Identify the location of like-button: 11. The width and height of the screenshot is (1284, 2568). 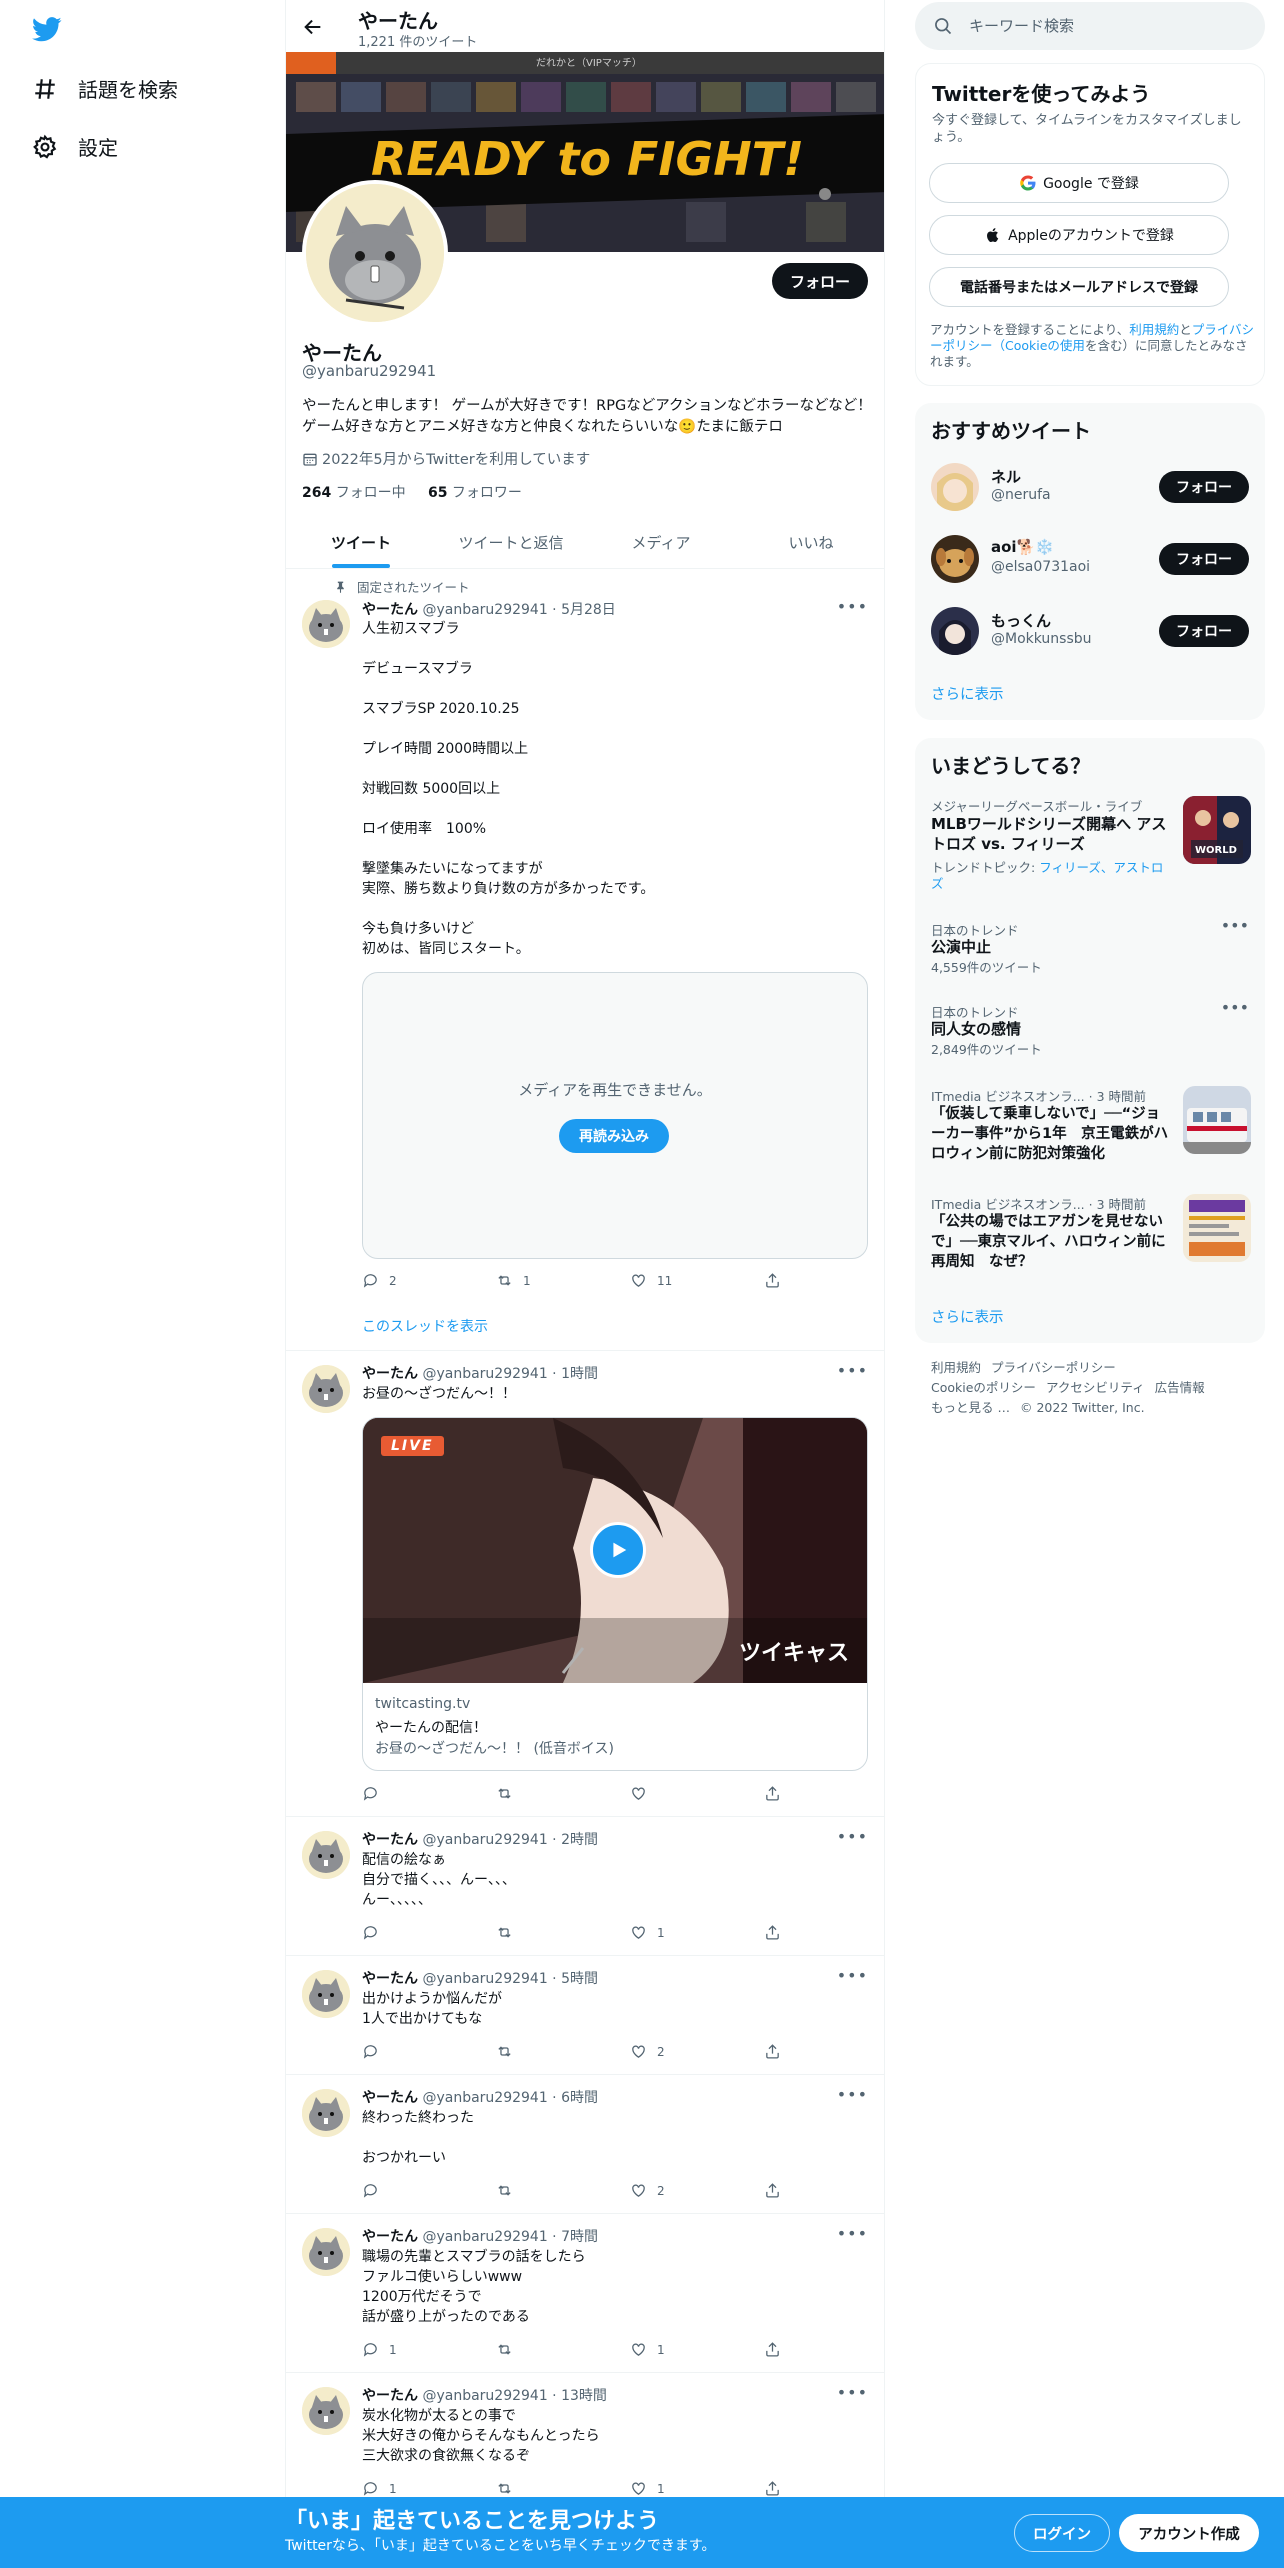
(651, 1280).